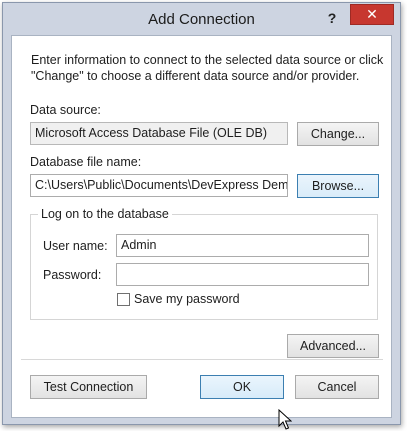 This screenshot has width=407, height=431. I want to click on username-input: Admin, so click(242, 245).